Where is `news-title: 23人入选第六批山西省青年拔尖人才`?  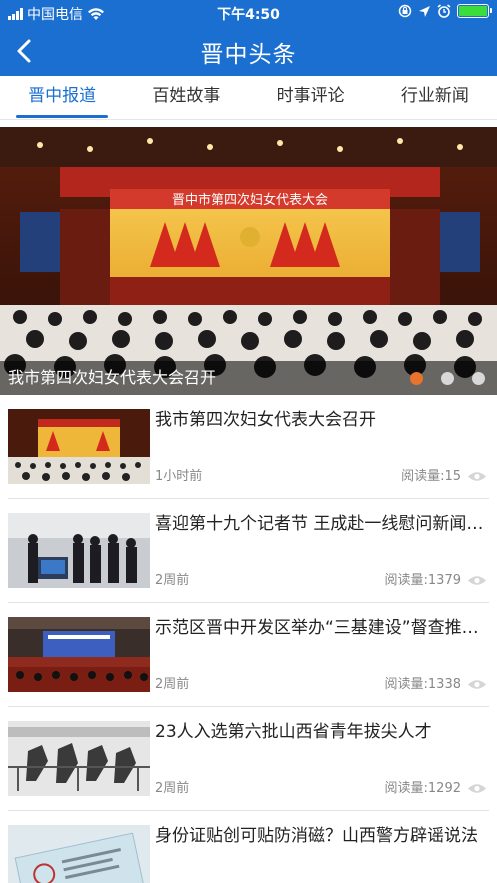
news-title: 23人入选第六批山西省青年拔尖人才 is located at coordinates (293, 732).